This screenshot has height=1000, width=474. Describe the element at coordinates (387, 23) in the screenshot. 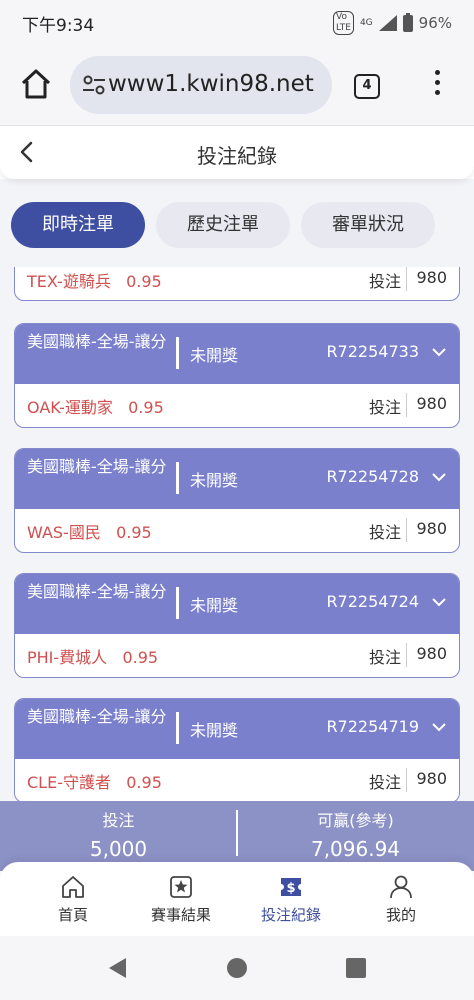

I see `signal-icon` at that location.